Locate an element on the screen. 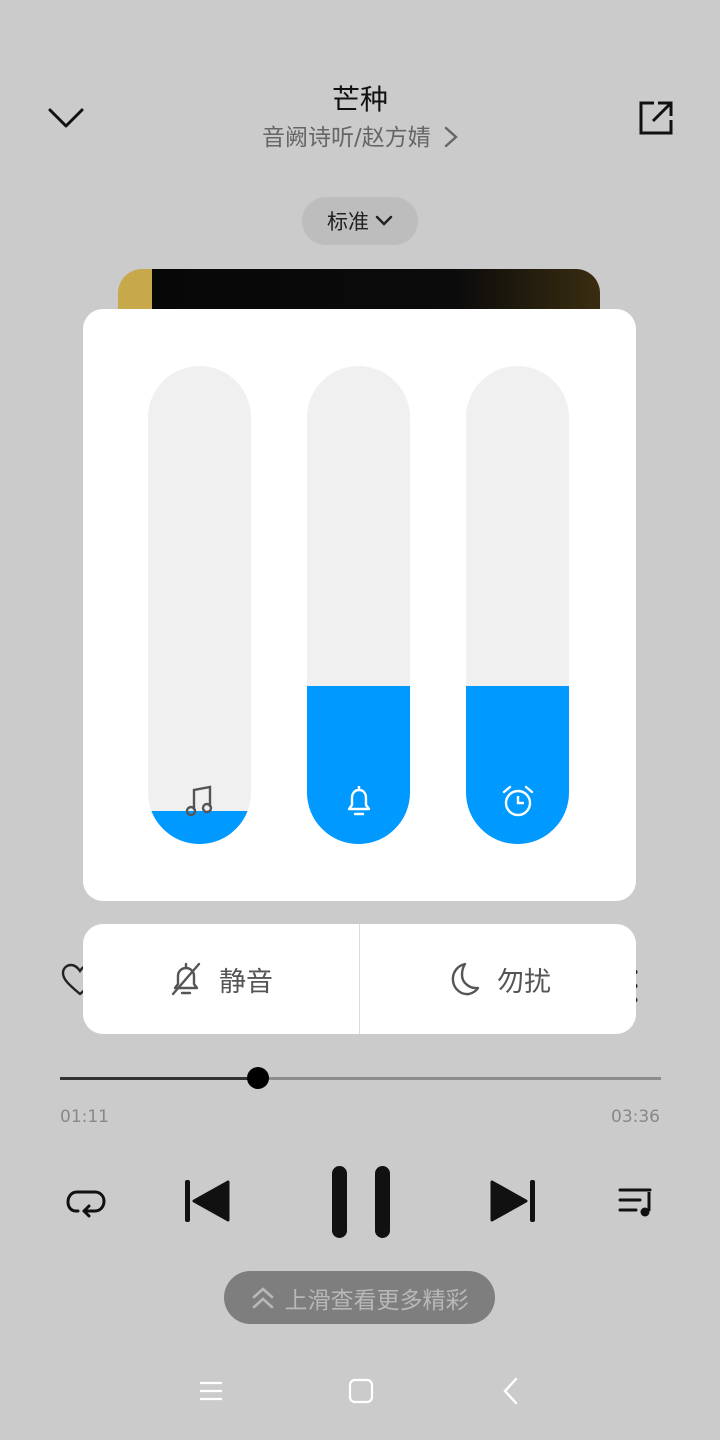 The width and height of the screenshot is (720, 1440). double-chevron-up-icon is located at coordinates (262, 1297).